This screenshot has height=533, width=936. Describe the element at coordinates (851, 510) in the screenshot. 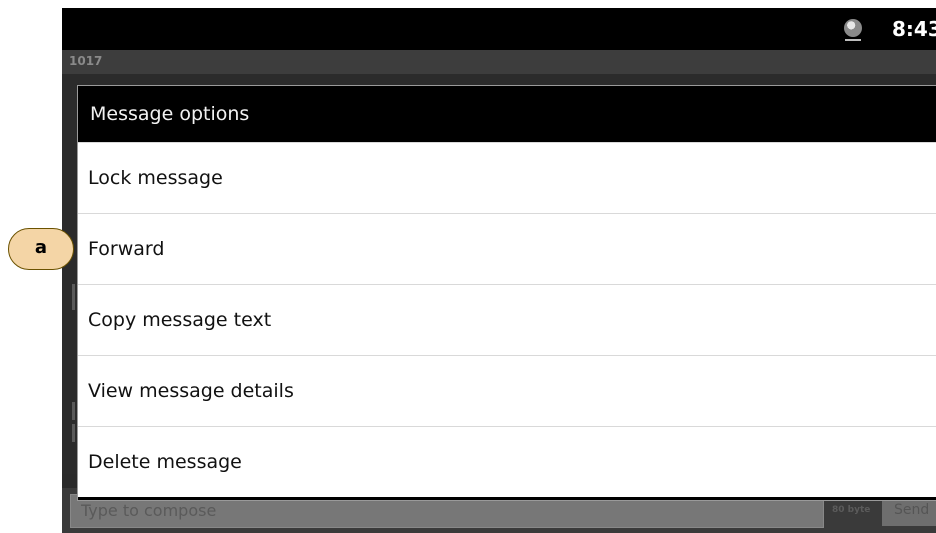

I see `byte-counter: 80 byte` at that location.